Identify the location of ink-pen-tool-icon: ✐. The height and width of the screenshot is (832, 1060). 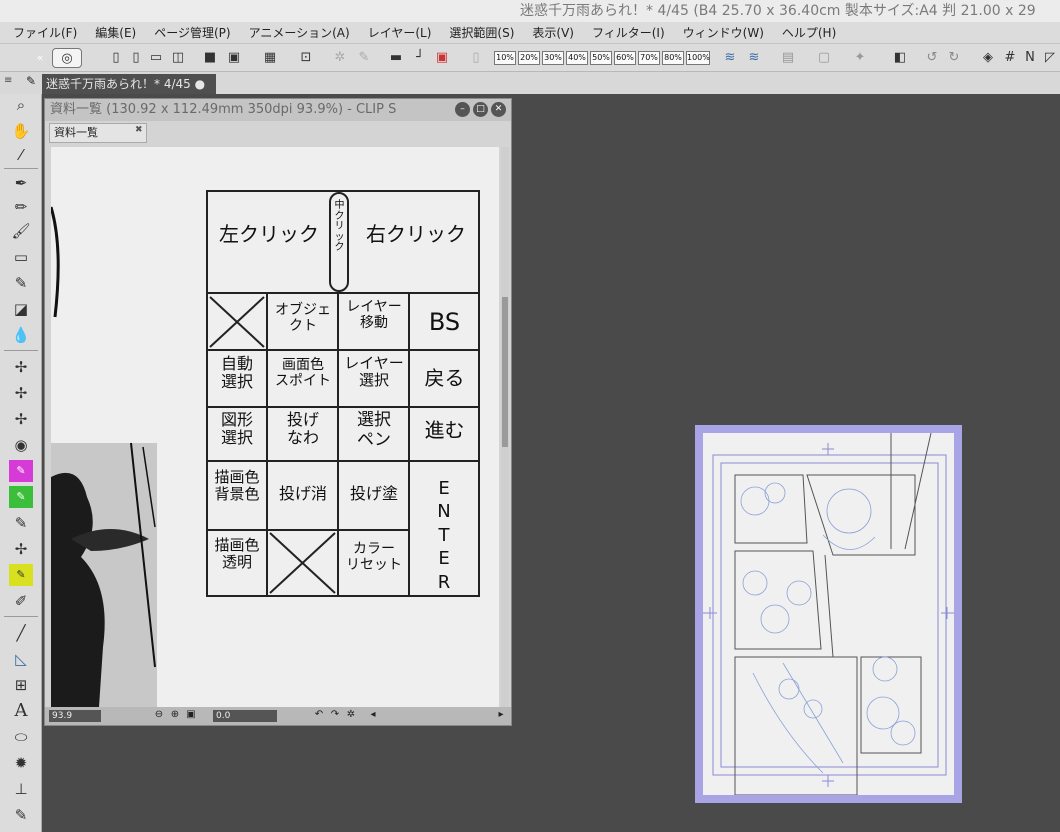
(21, 601).